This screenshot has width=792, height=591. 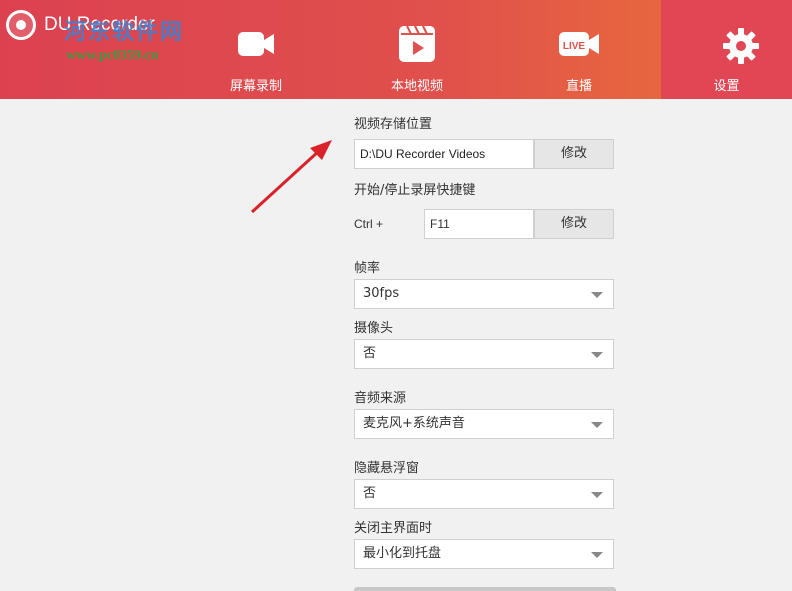 I want to click on bottom-button-edge, so click(x=485, y=589).